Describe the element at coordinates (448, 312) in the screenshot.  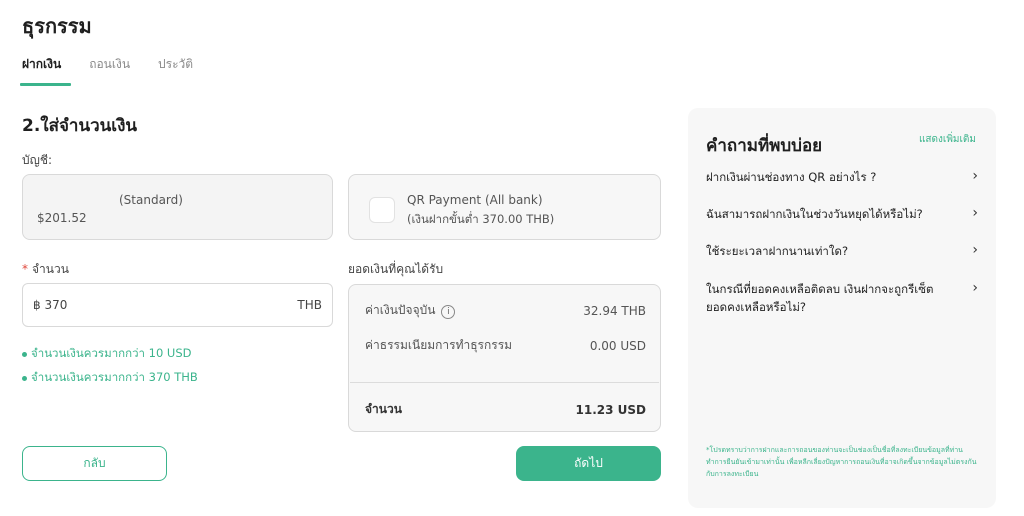
I see `info-icon: i` at that location.